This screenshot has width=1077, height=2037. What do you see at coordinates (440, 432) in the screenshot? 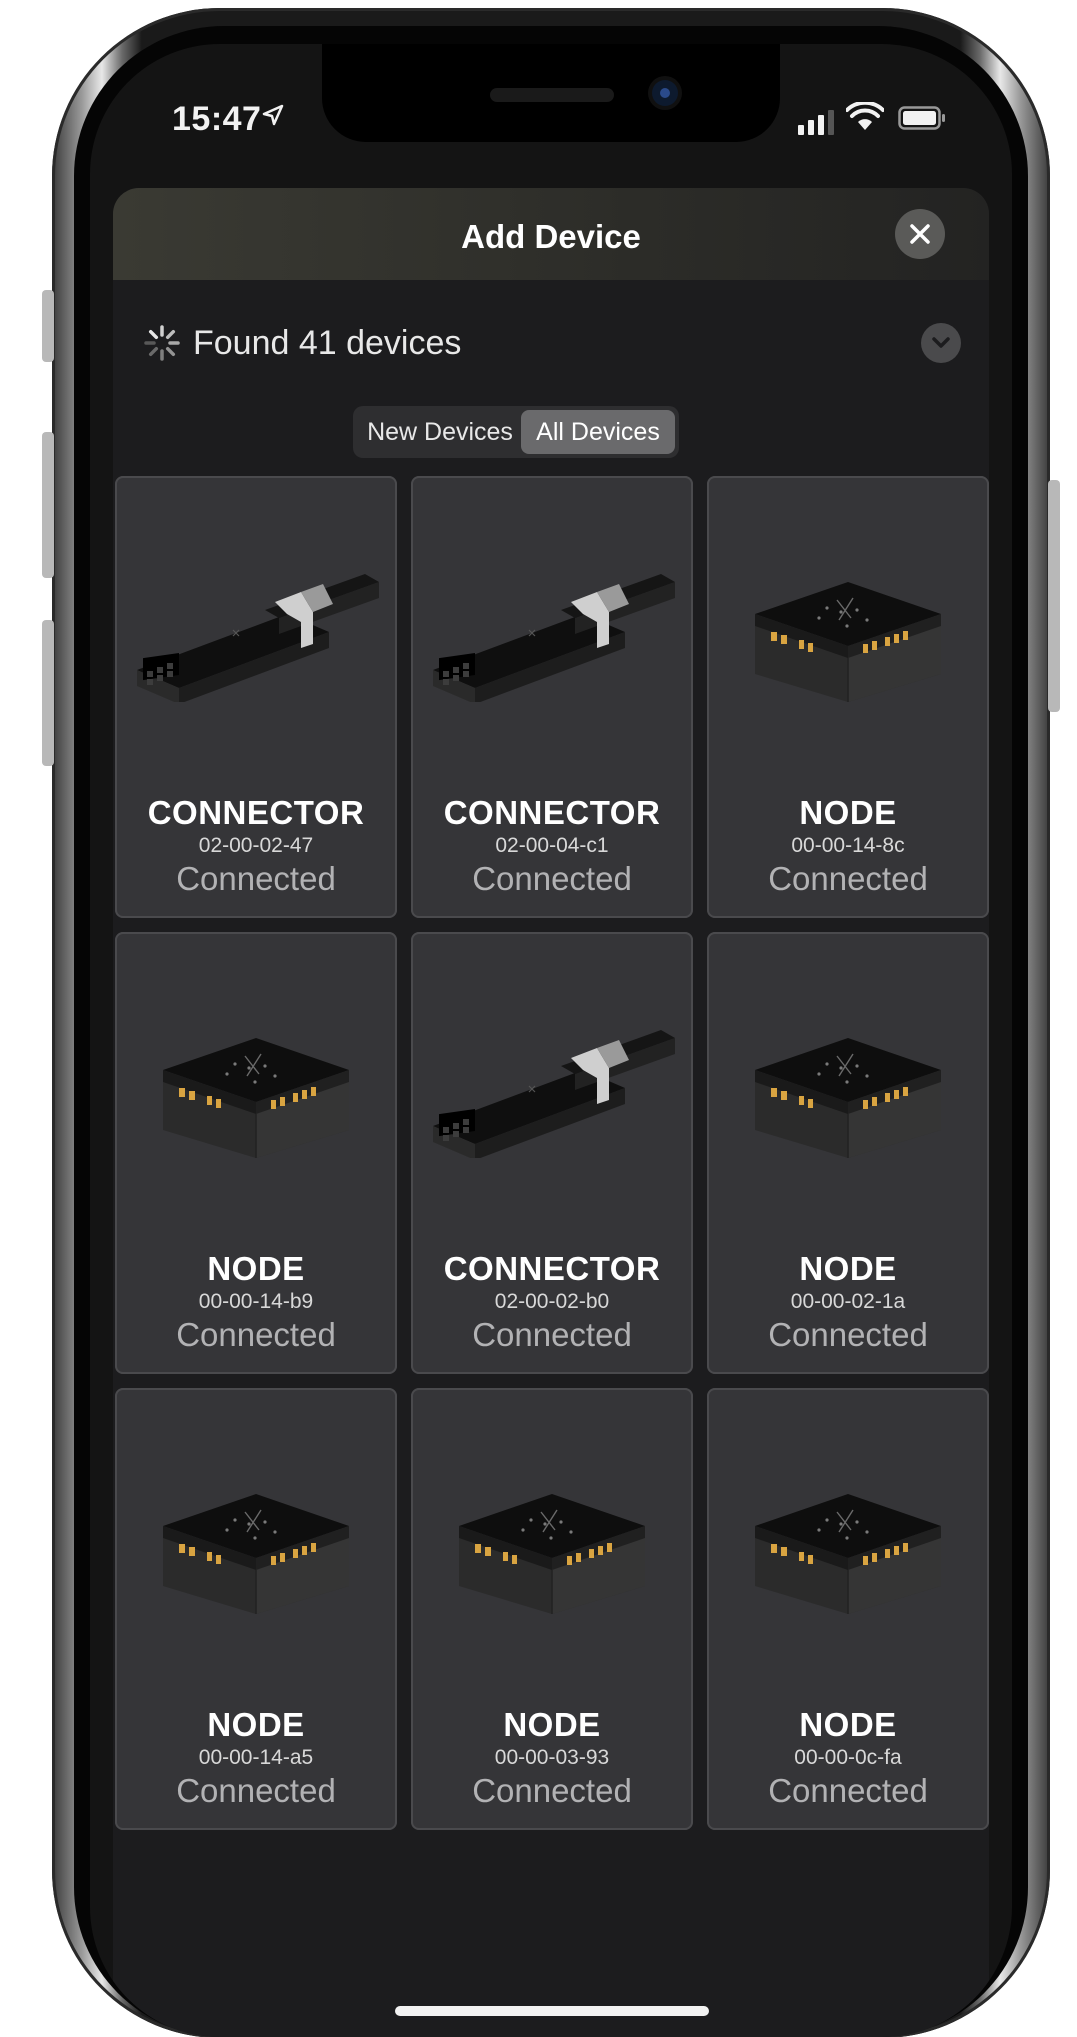
I see `tab-new-devices: New Devices` at bounding box center [440, 432].